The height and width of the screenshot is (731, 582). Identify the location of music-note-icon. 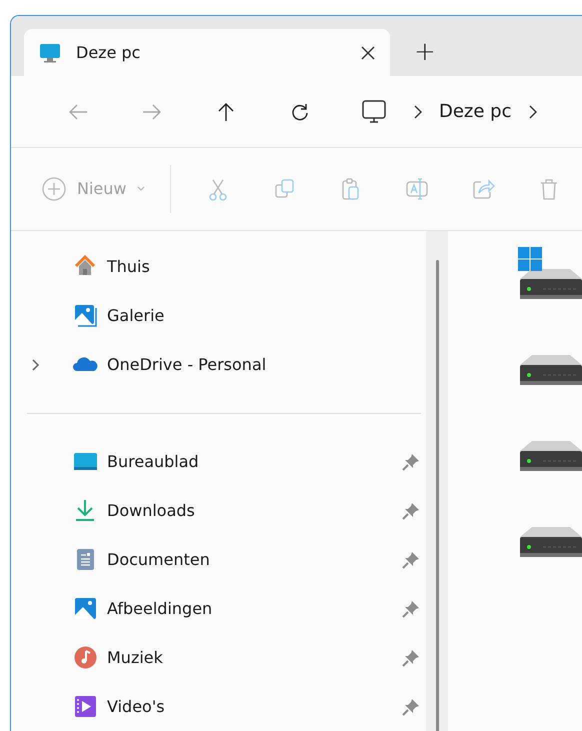
(85, 657).